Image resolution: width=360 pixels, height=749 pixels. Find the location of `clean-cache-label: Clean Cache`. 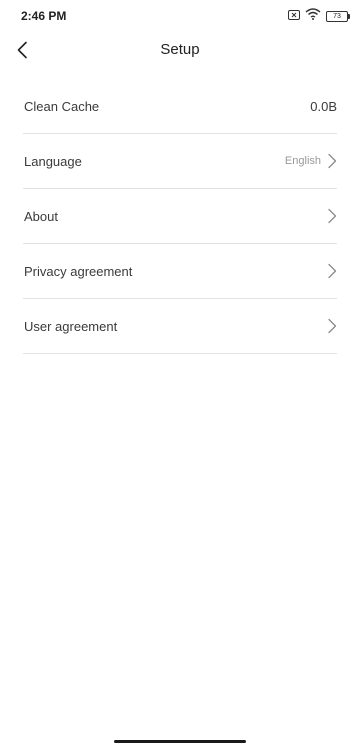

clean-cache-label: Clean Cache is located at coordinates (62, 106).